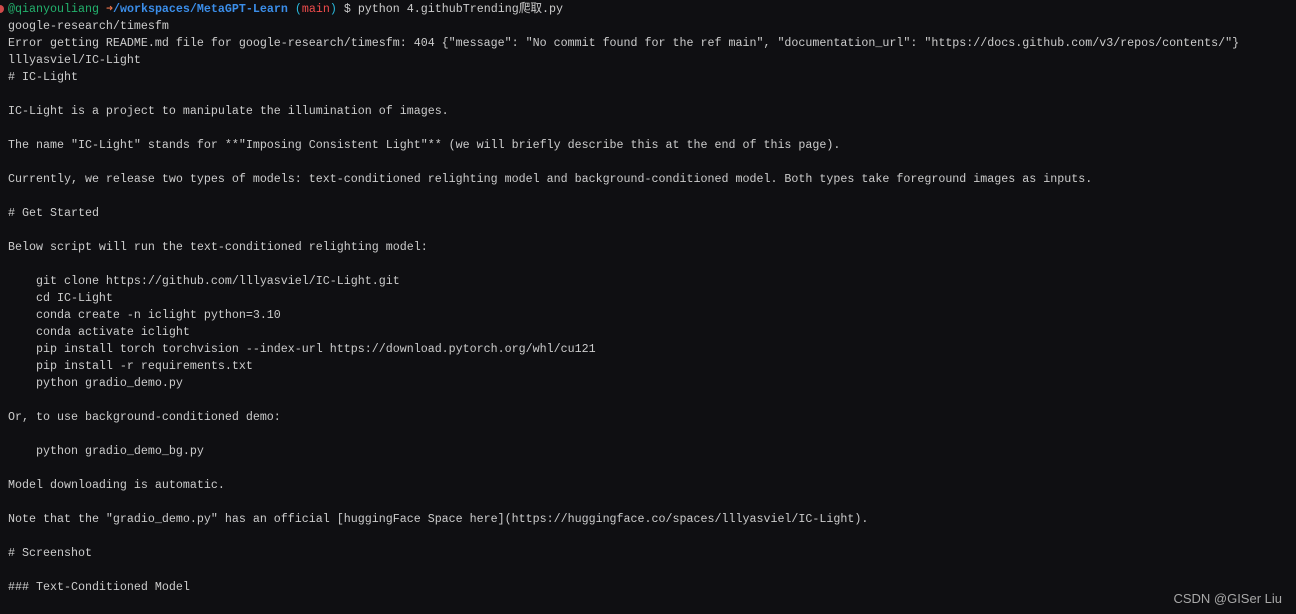 This screenshot has width=1296, height=614. I want to click on output-line: google-research/timesfm, so click(88, 26).